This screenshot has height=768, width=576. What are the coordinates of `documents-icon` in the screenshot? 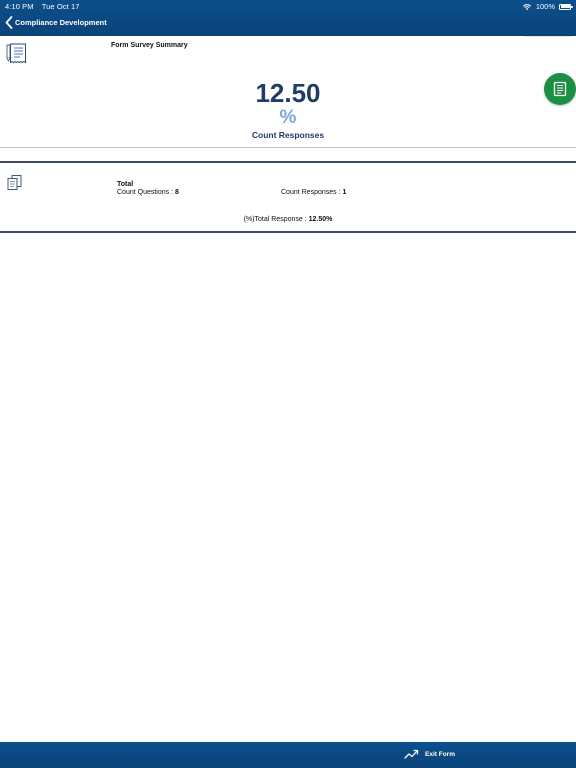 It's located at (14, 182).